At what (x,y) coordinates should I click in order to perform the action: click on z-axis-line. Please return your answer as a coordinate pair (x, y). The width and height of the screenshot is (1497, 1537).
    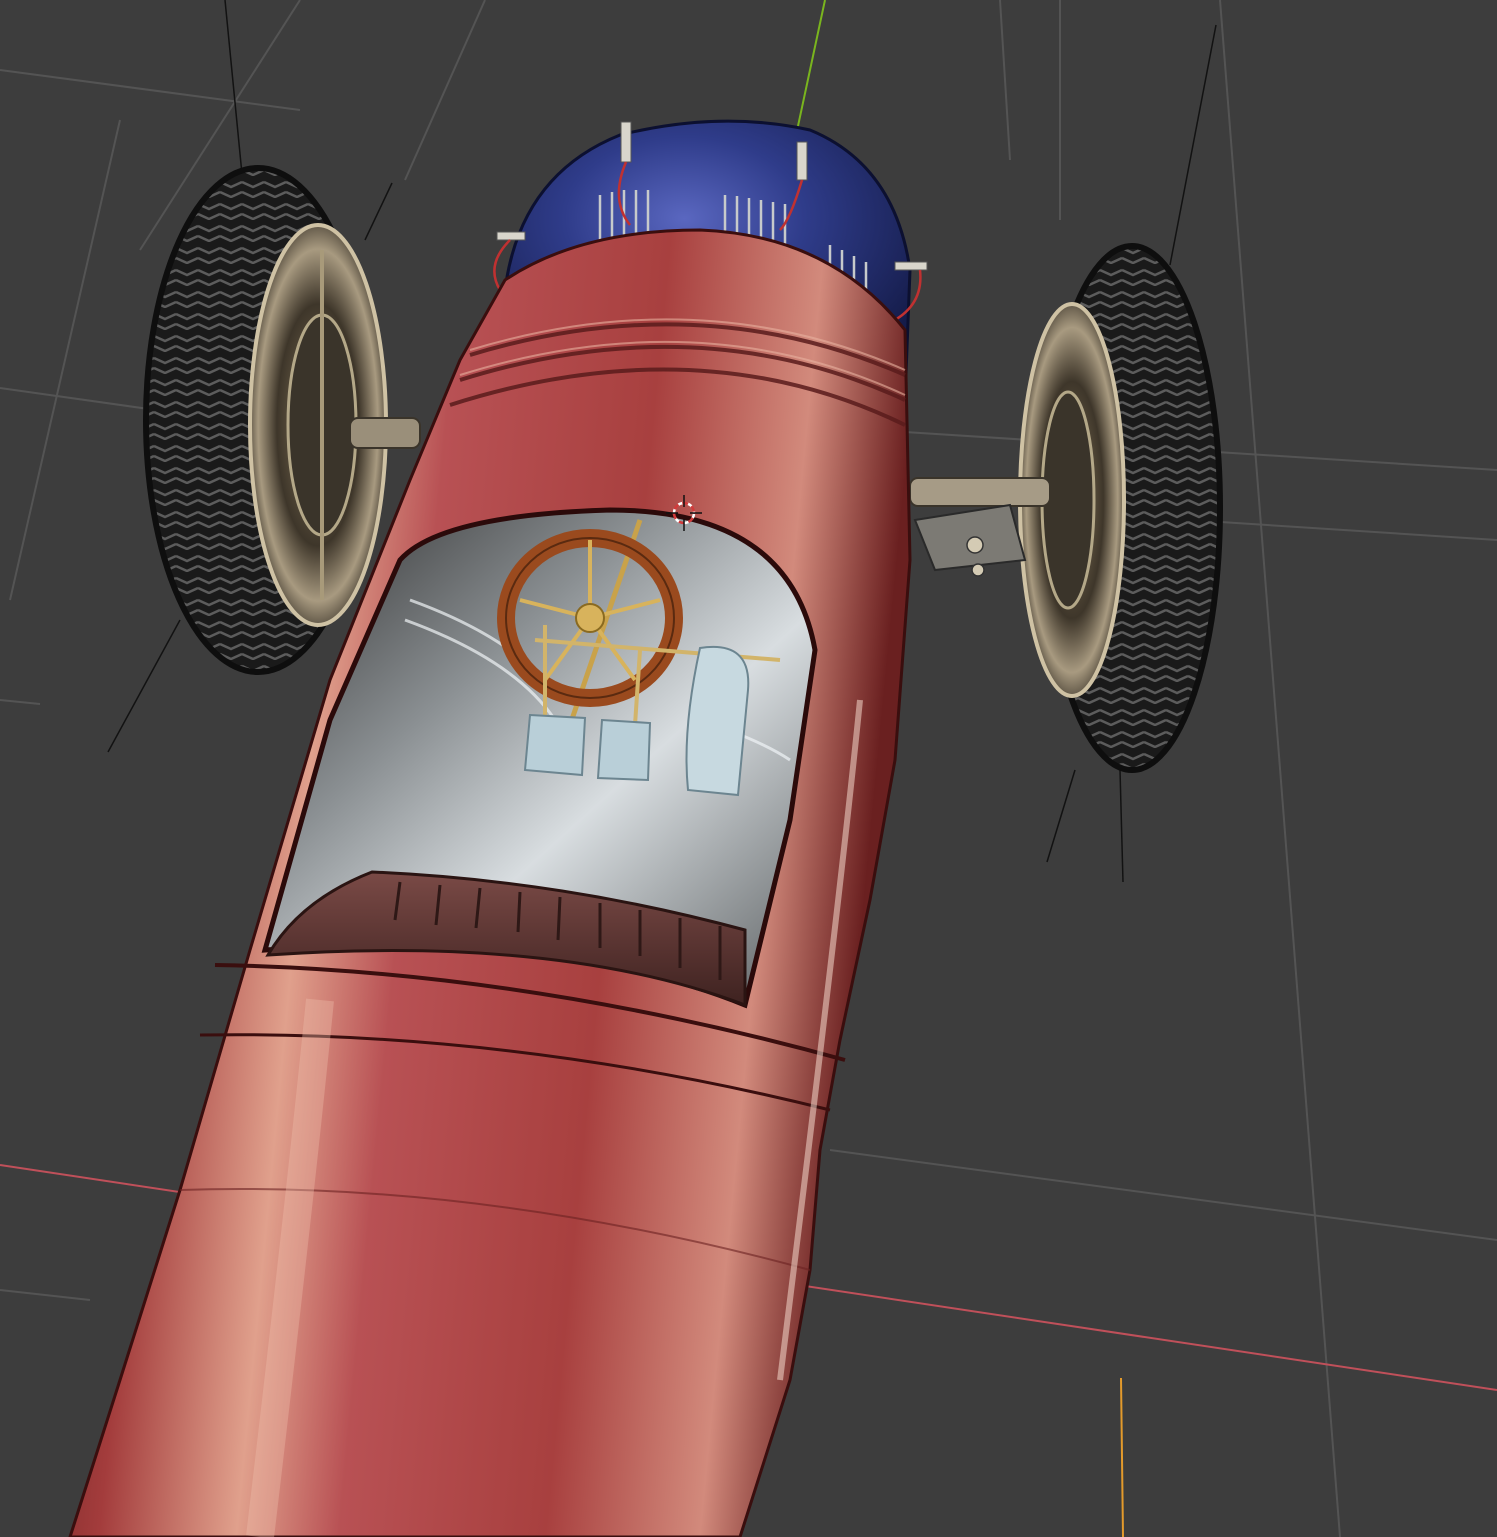
    Looking at the image, I should click on (1122, 1457).